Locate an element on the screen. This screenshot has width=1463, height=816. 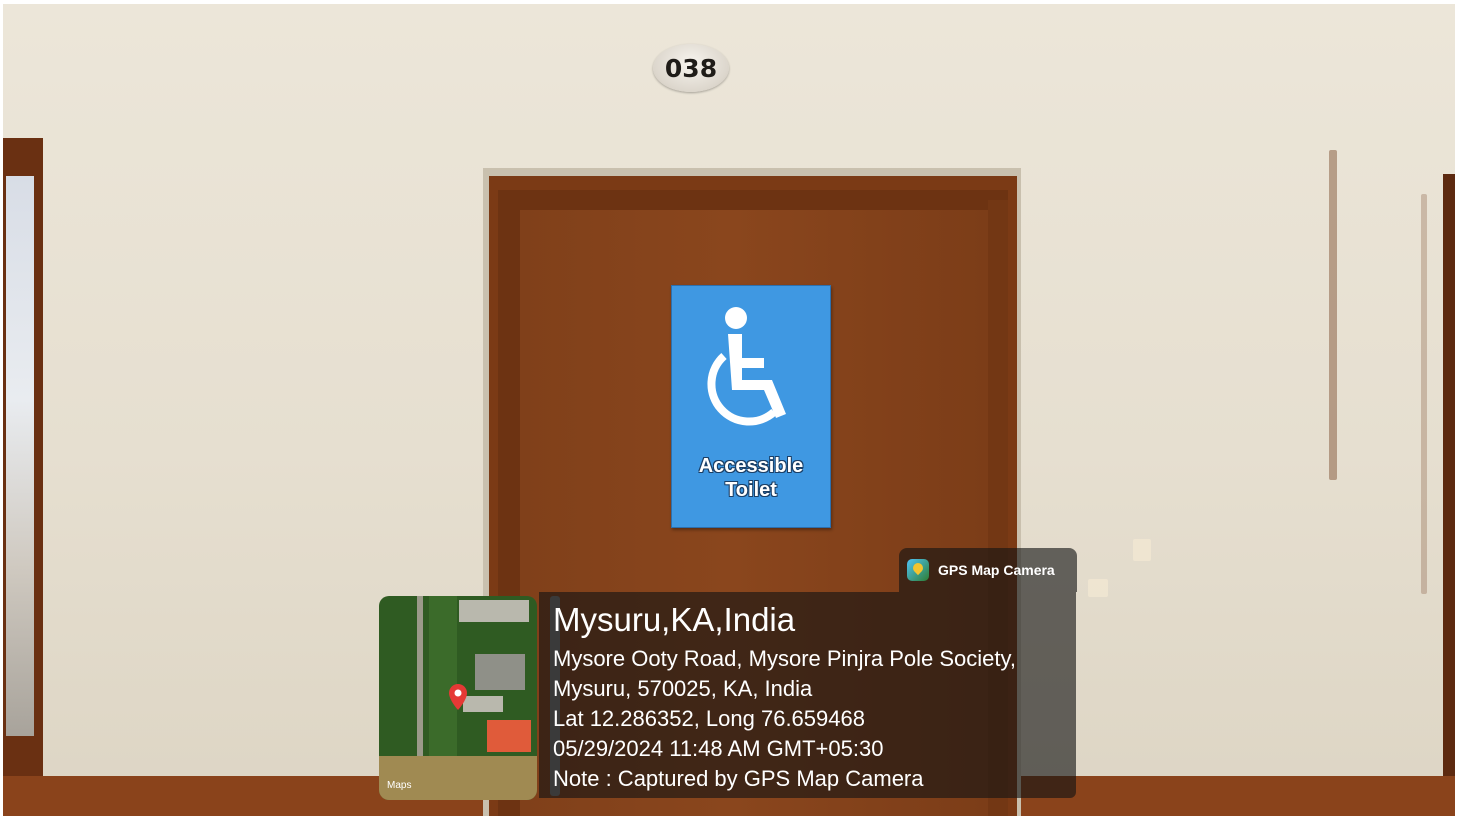
left-doorway is located at coordinates (20, 456).